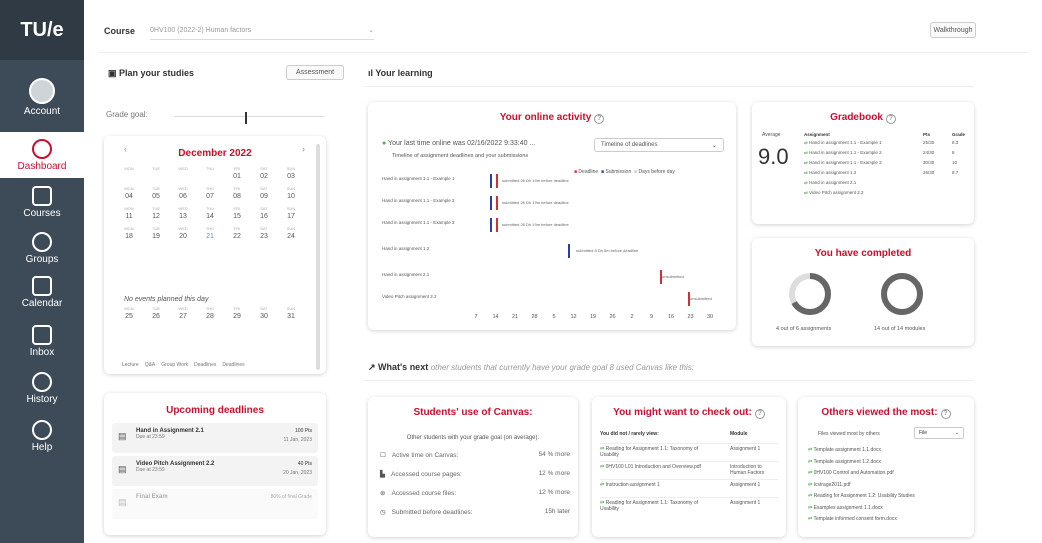  I want to click on walkthrough-button: Walkthrough, so click(953, 30).